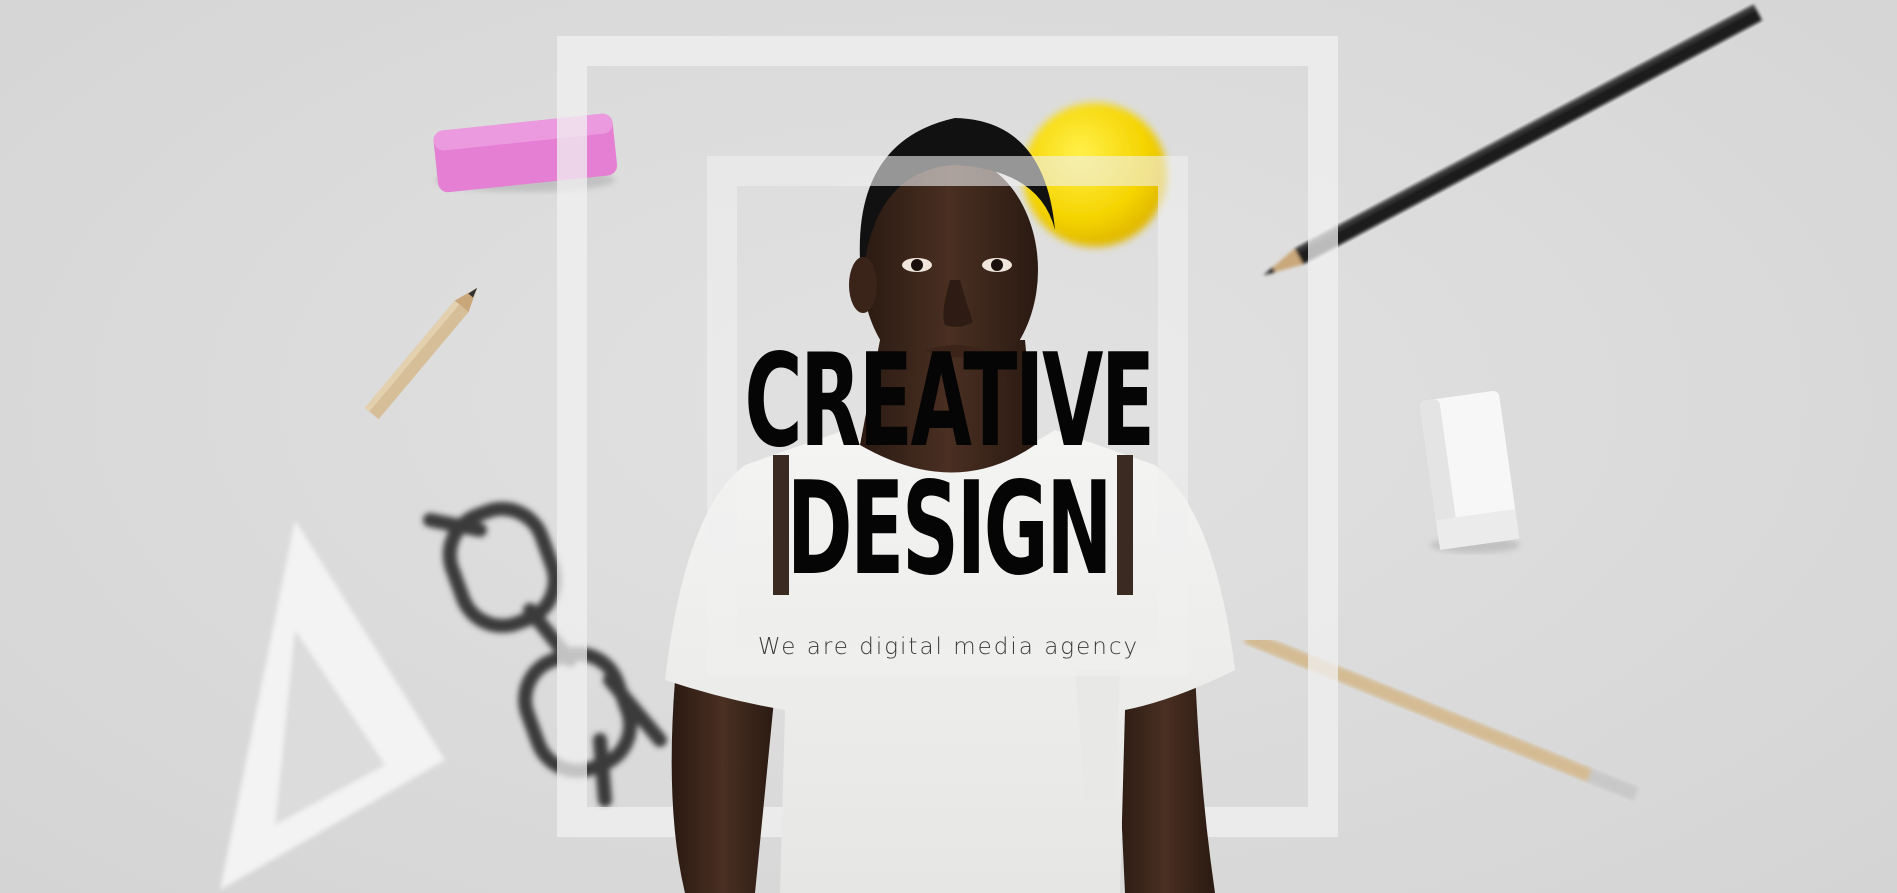 This screenshot has width=1897, height=893. I want to click on hero-title-line2: DESIGN, so click(949, 529).